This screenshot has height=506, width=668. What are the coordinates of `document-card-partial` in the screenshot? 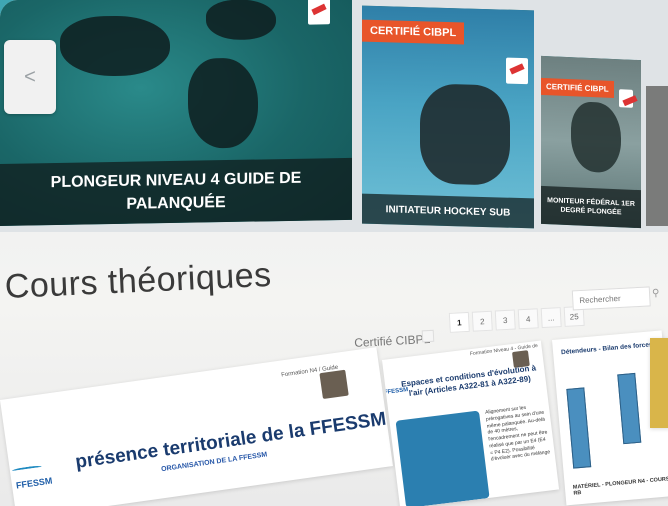 It's located at (659, 383).